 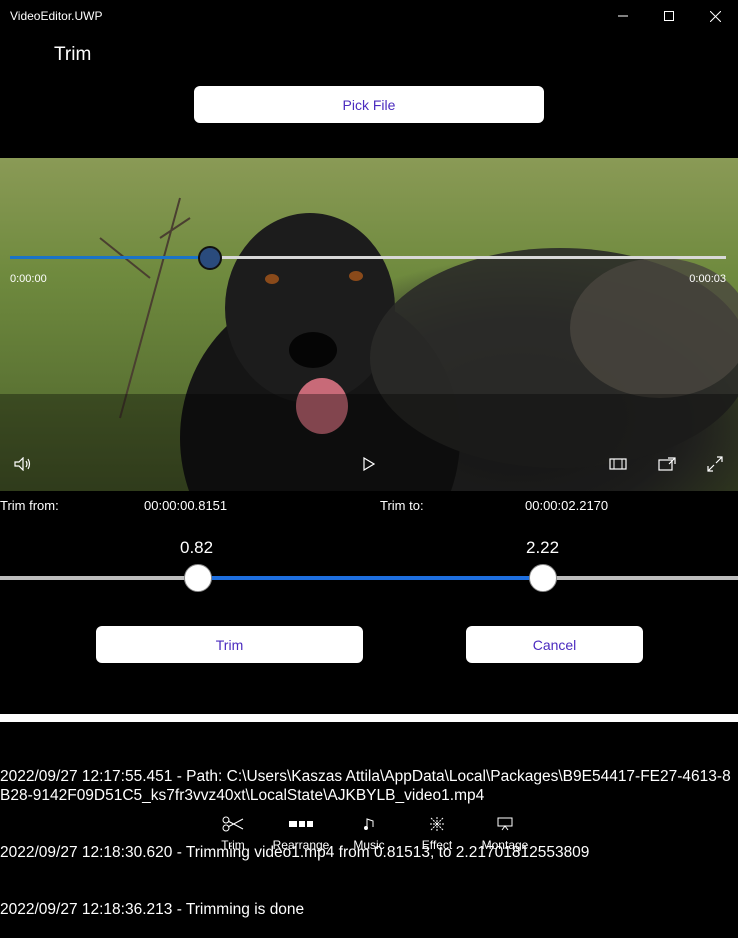 I want to click on nav-label: Montage, so click(x=505, y=845).